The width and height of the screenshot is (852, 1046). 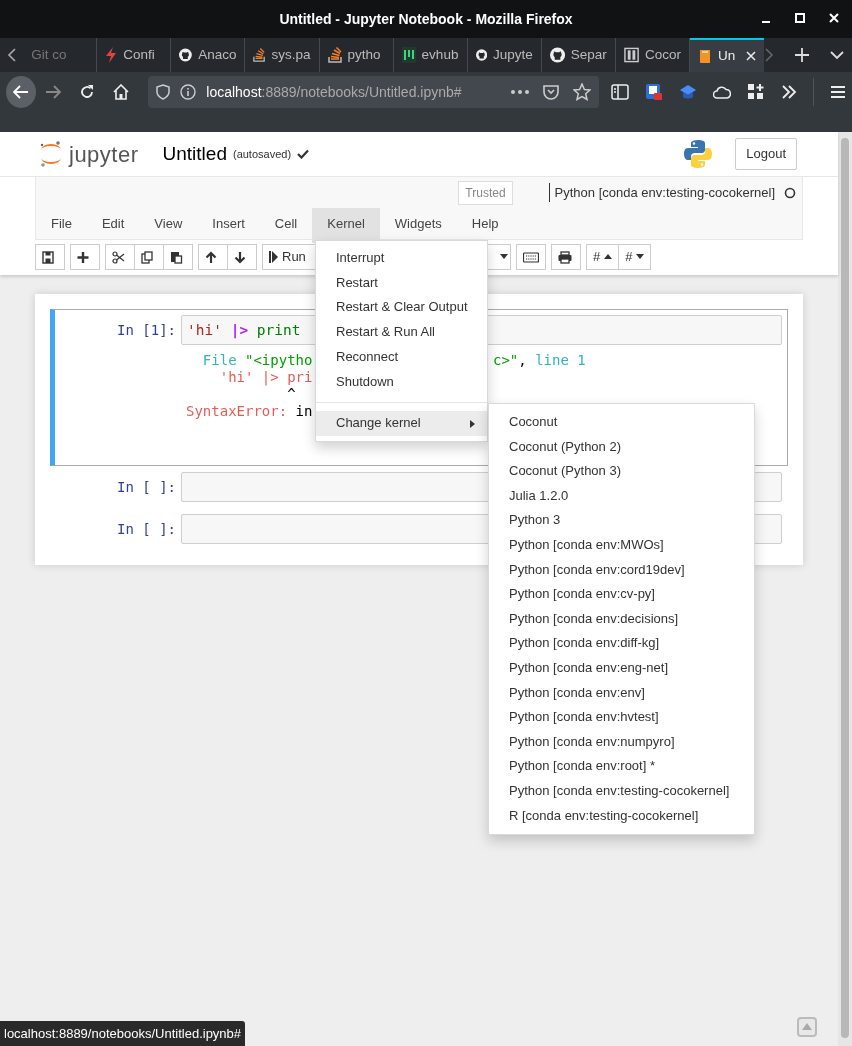 What do you see at coordinates (249, 411) in the screenshot?
I see `traceback-line: SyntaxError: in` at bounding box center [249, 411].